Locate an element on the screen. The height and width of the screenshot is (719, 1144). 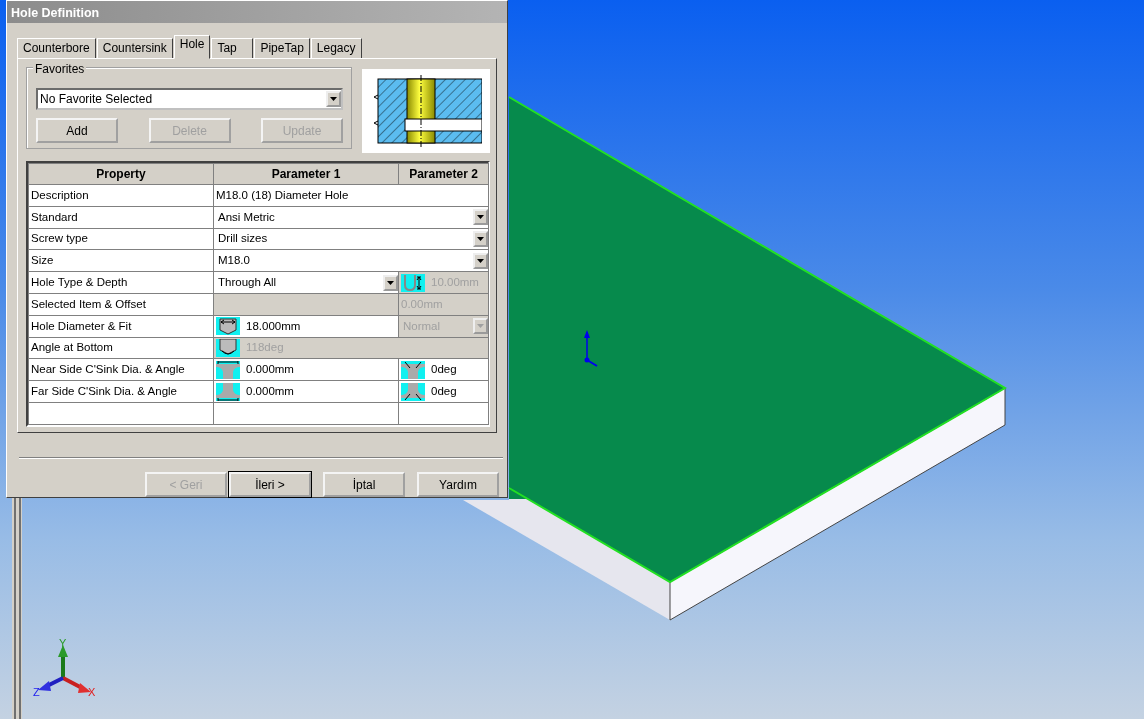
tab: Tap is located at coordinates (232, 48).